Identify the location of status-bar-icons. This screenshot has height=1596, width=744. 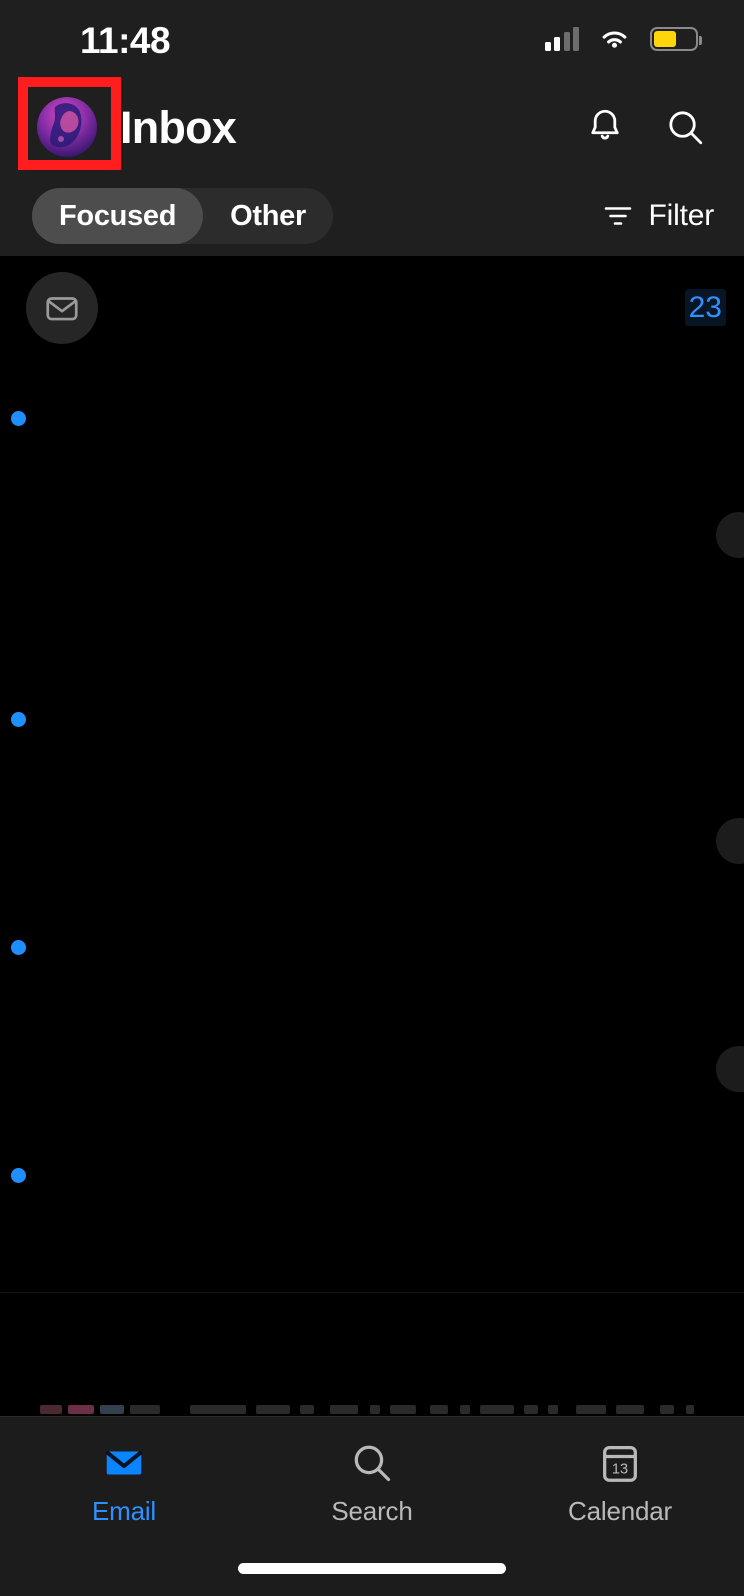
(623, 39).